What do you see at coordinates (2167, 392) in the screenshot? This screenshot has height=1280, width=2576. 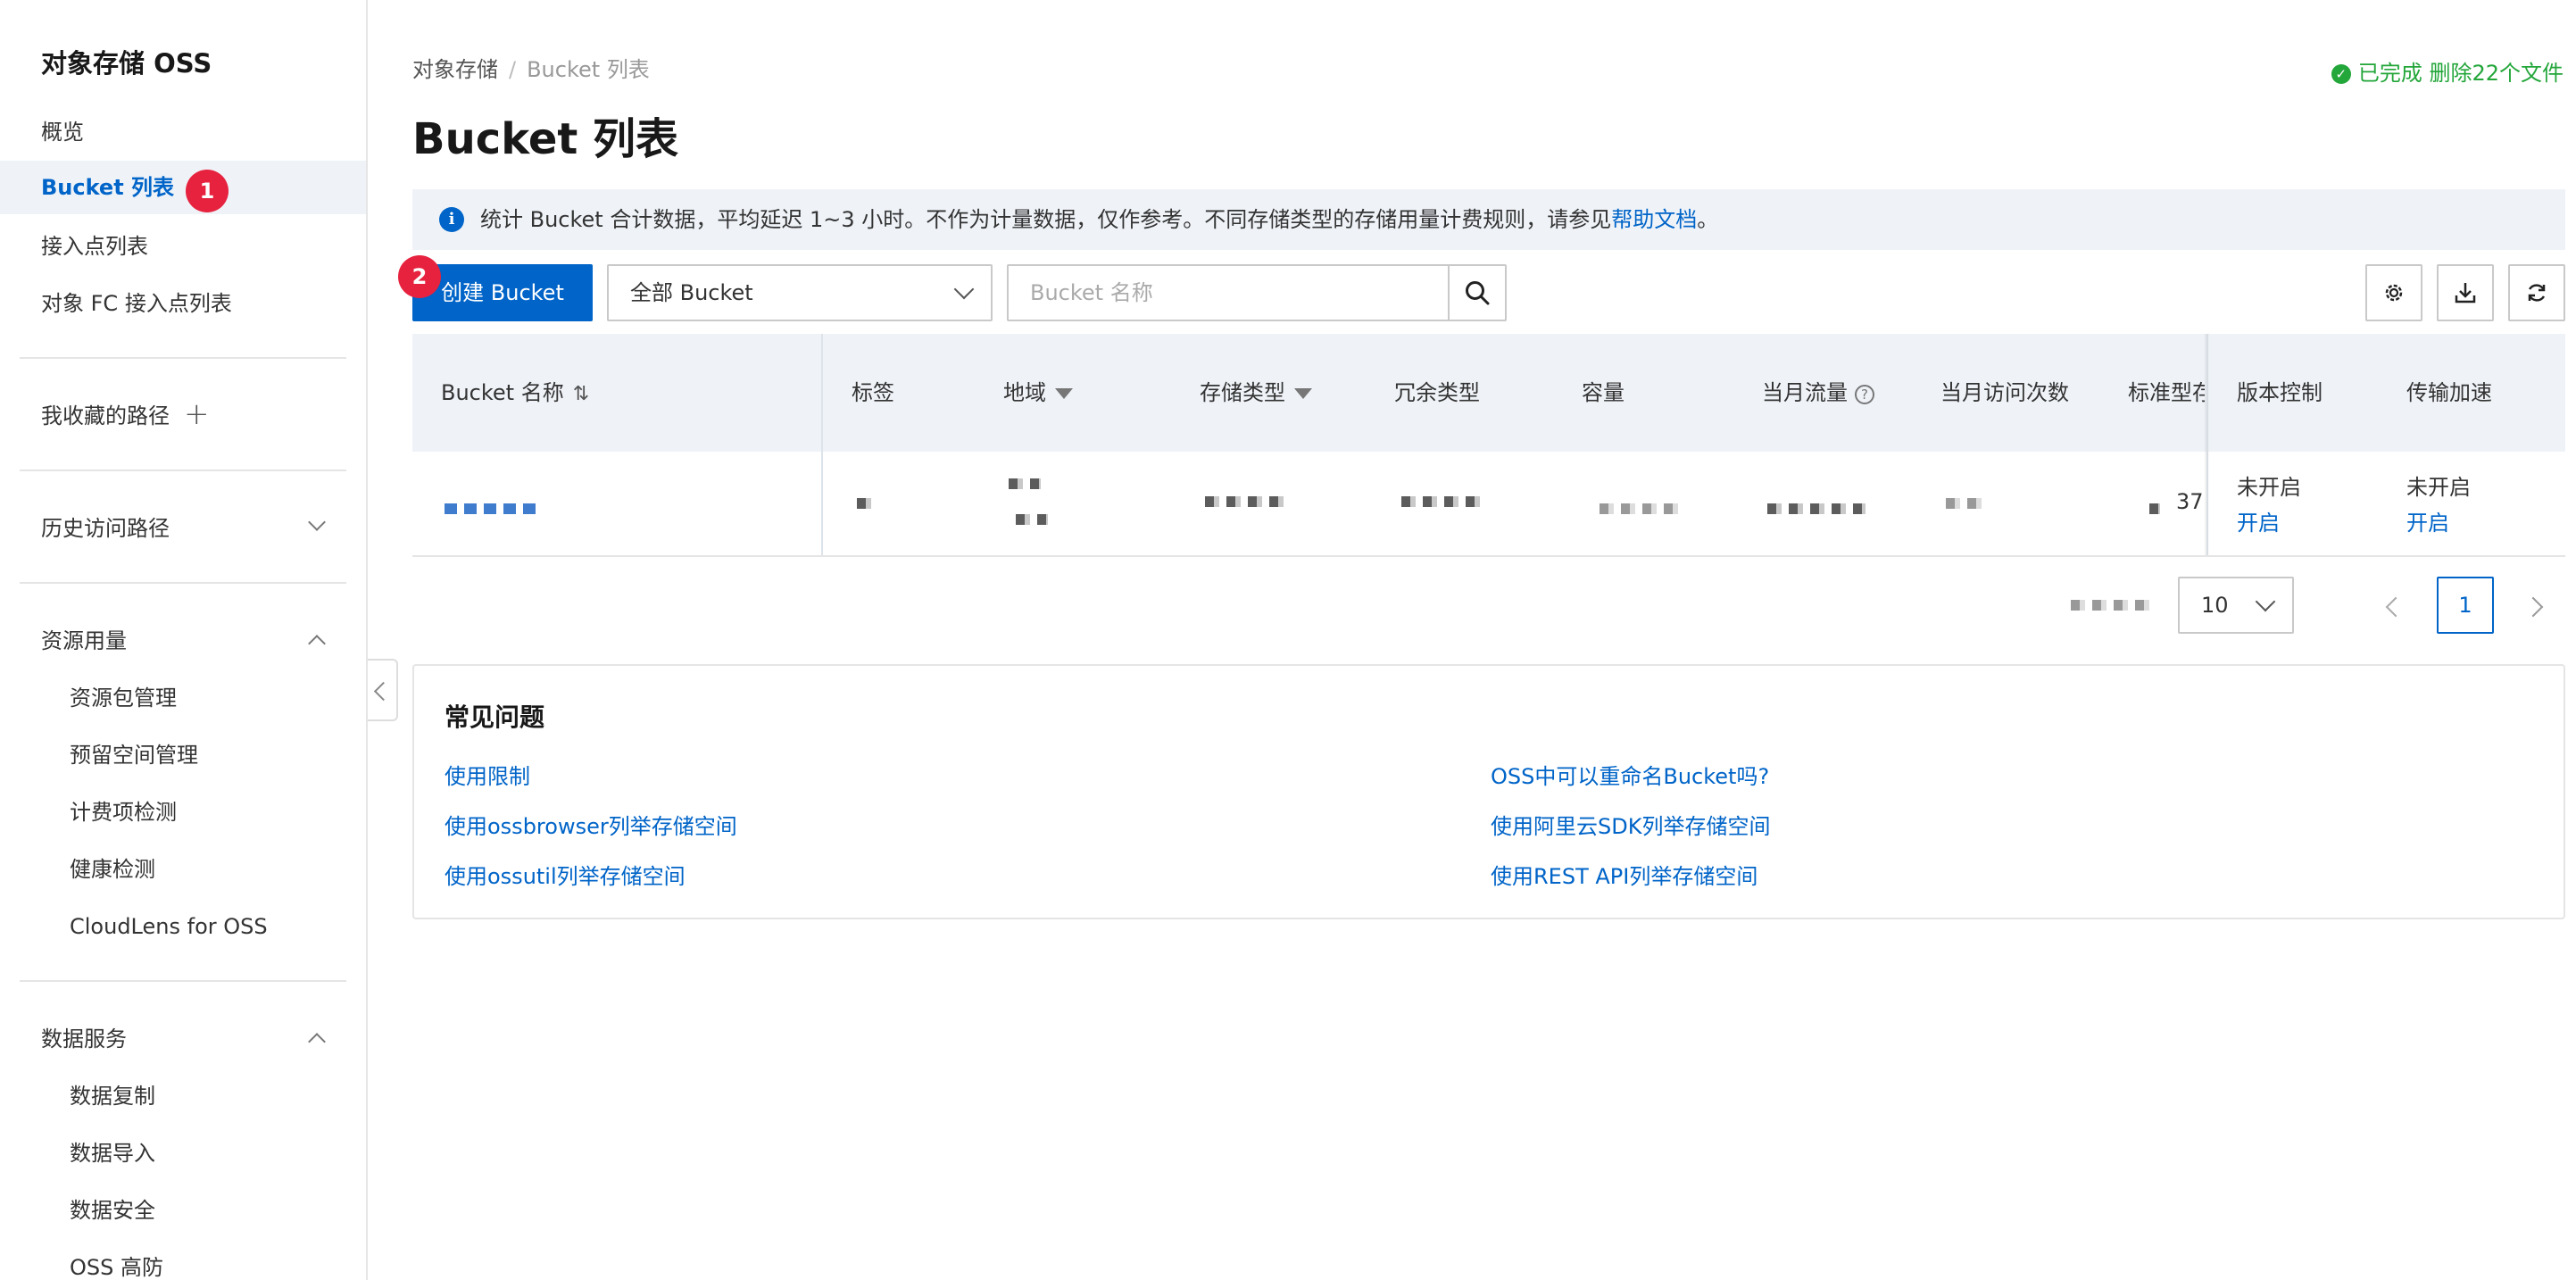 I see `column-header-standard: 标准型存` at bounding box center [2167, 392].